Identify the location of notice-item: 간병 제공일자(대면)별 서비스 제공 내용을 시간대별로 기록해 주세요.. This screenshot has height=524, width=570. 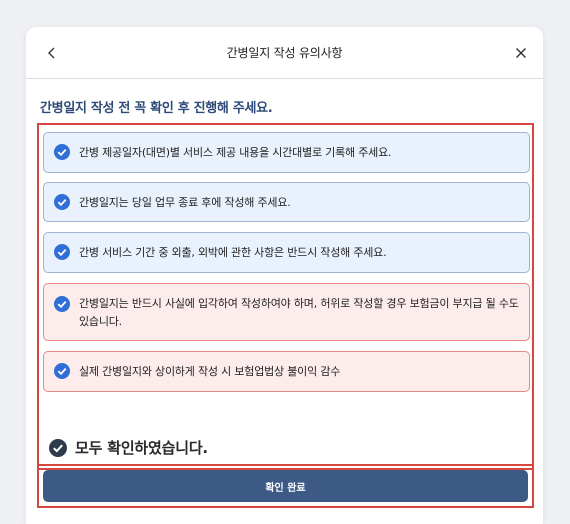
(286, 152).